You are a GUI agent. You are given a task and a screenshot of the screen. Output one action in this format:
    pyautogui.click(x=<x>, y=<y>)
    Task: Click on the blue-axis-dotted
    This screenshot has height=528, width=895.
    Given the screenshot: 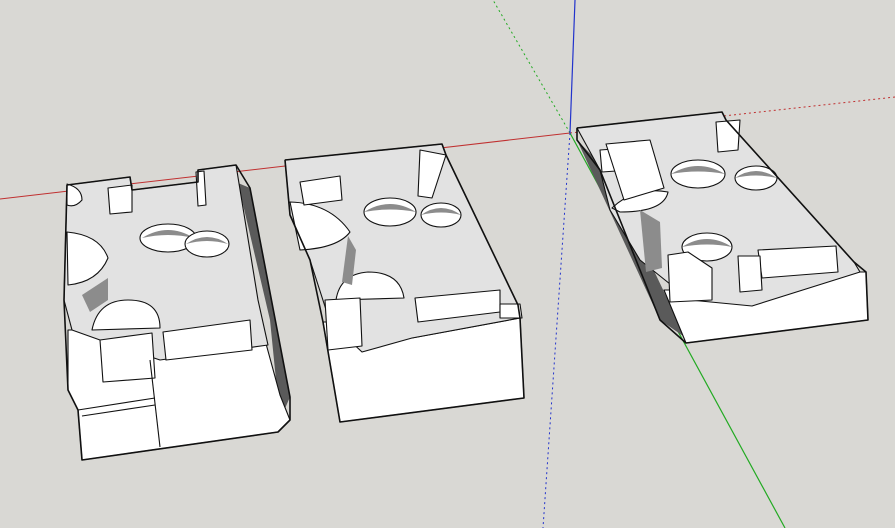 What is the action you would take?
    pyautogui.click(x=556, y=330)
    